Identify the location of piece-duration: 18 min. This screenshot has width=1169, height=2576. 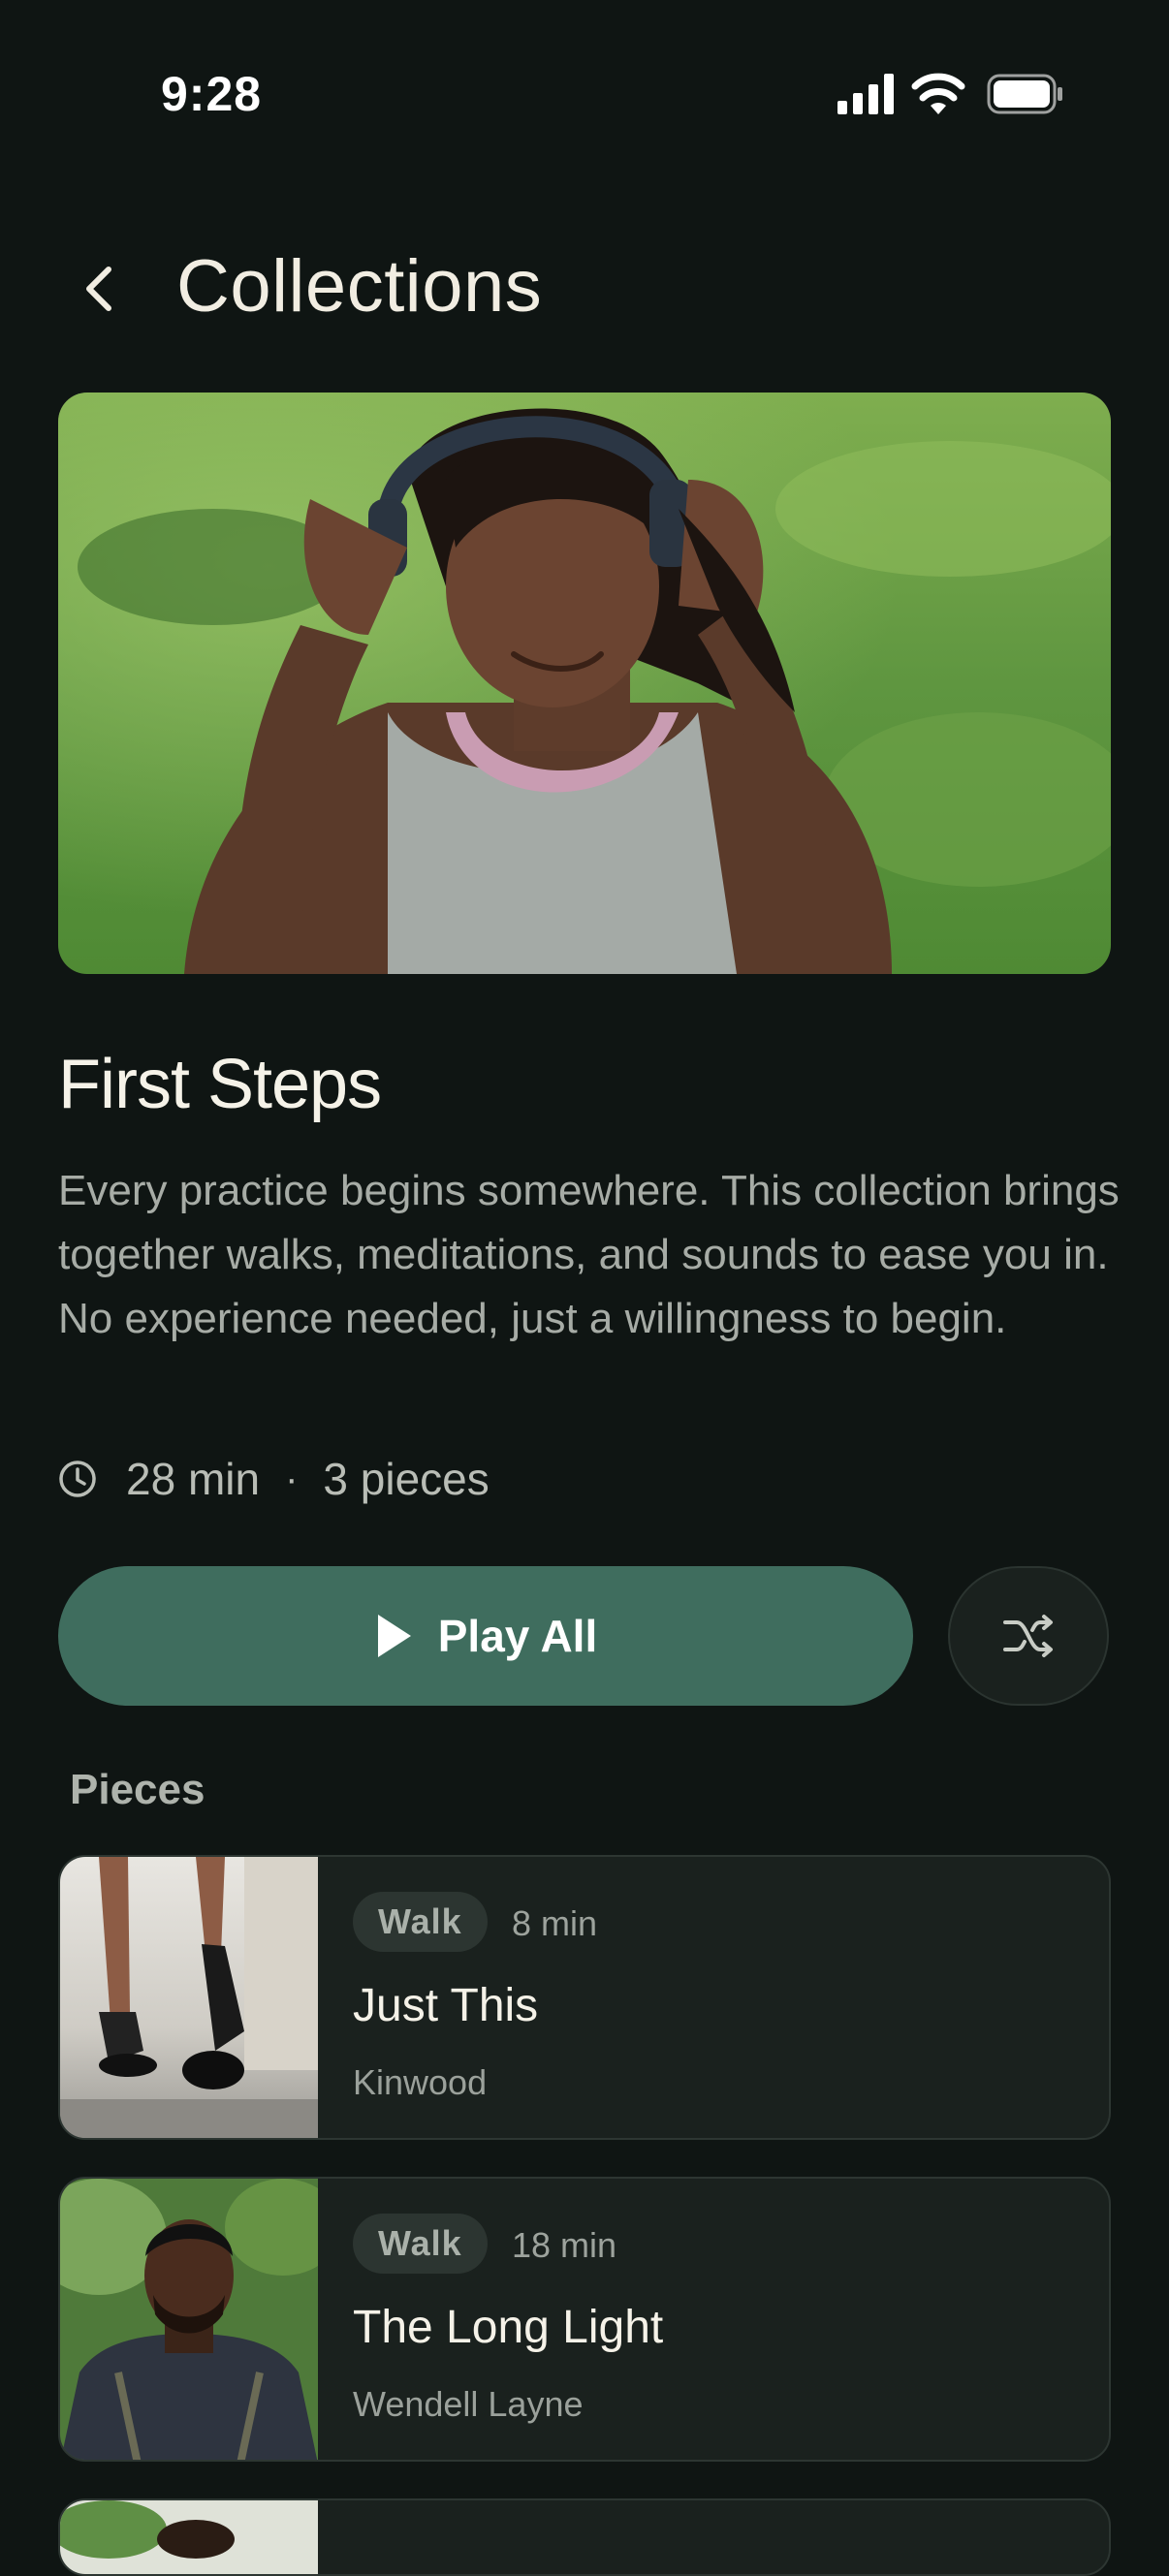
(564, 2245).